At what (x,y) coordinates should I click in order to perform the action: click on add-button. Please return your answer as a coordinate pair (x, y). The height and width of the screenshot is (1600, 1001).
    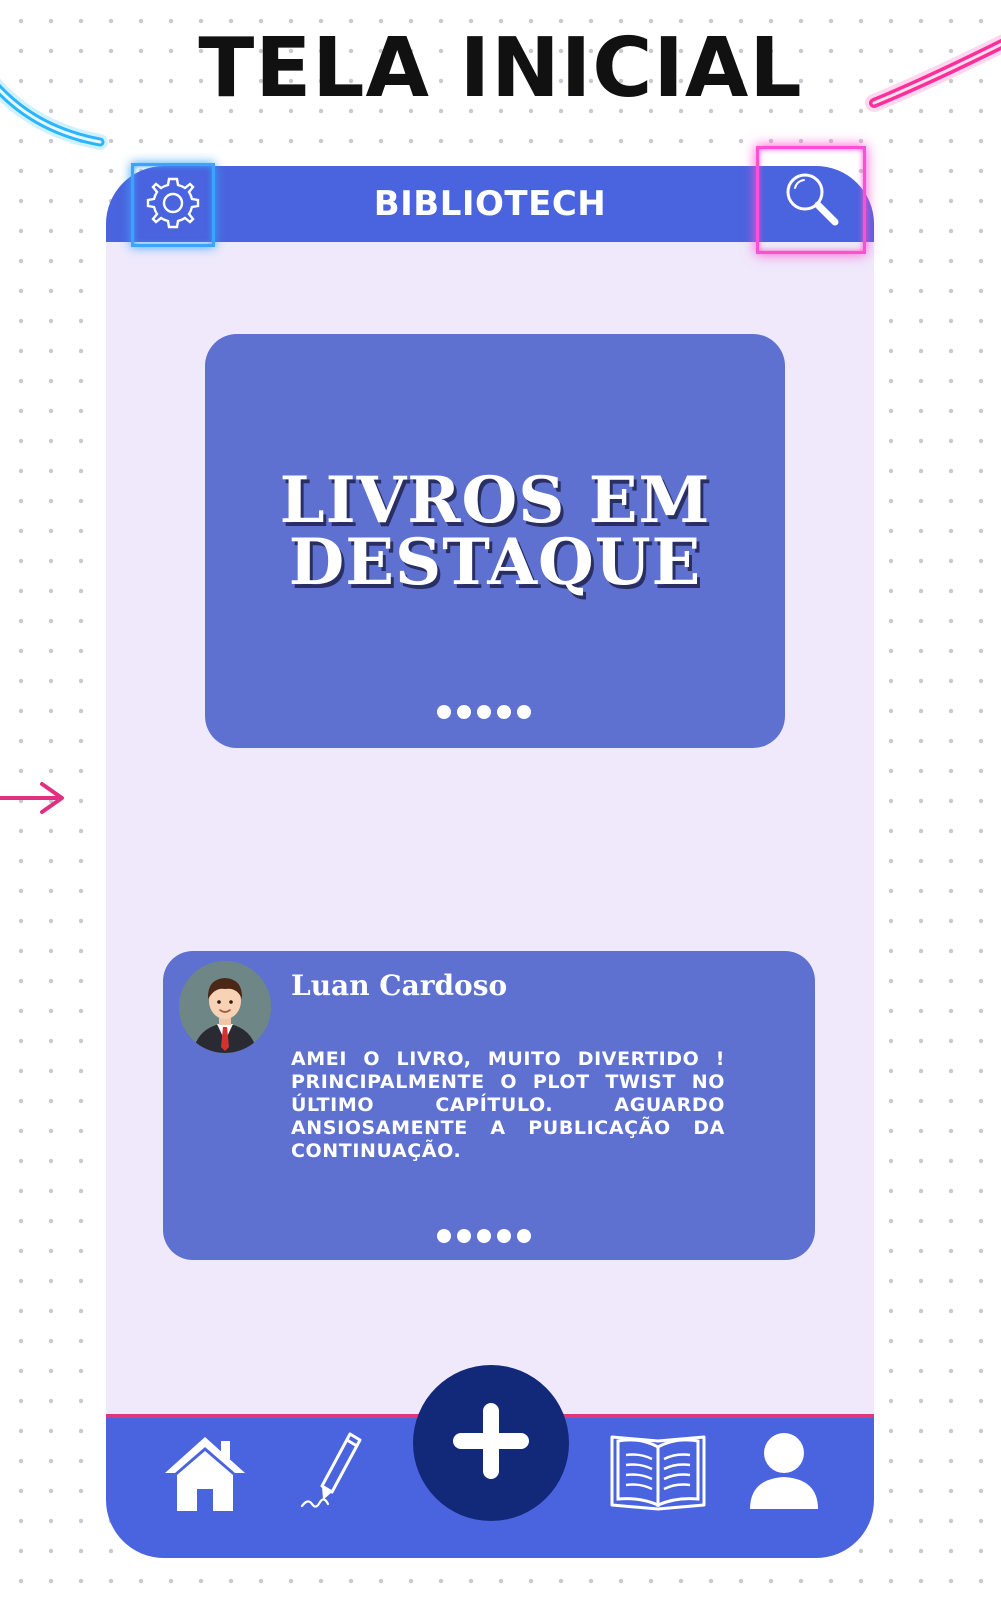
    Looking at the image, I should click on (491, 1443).